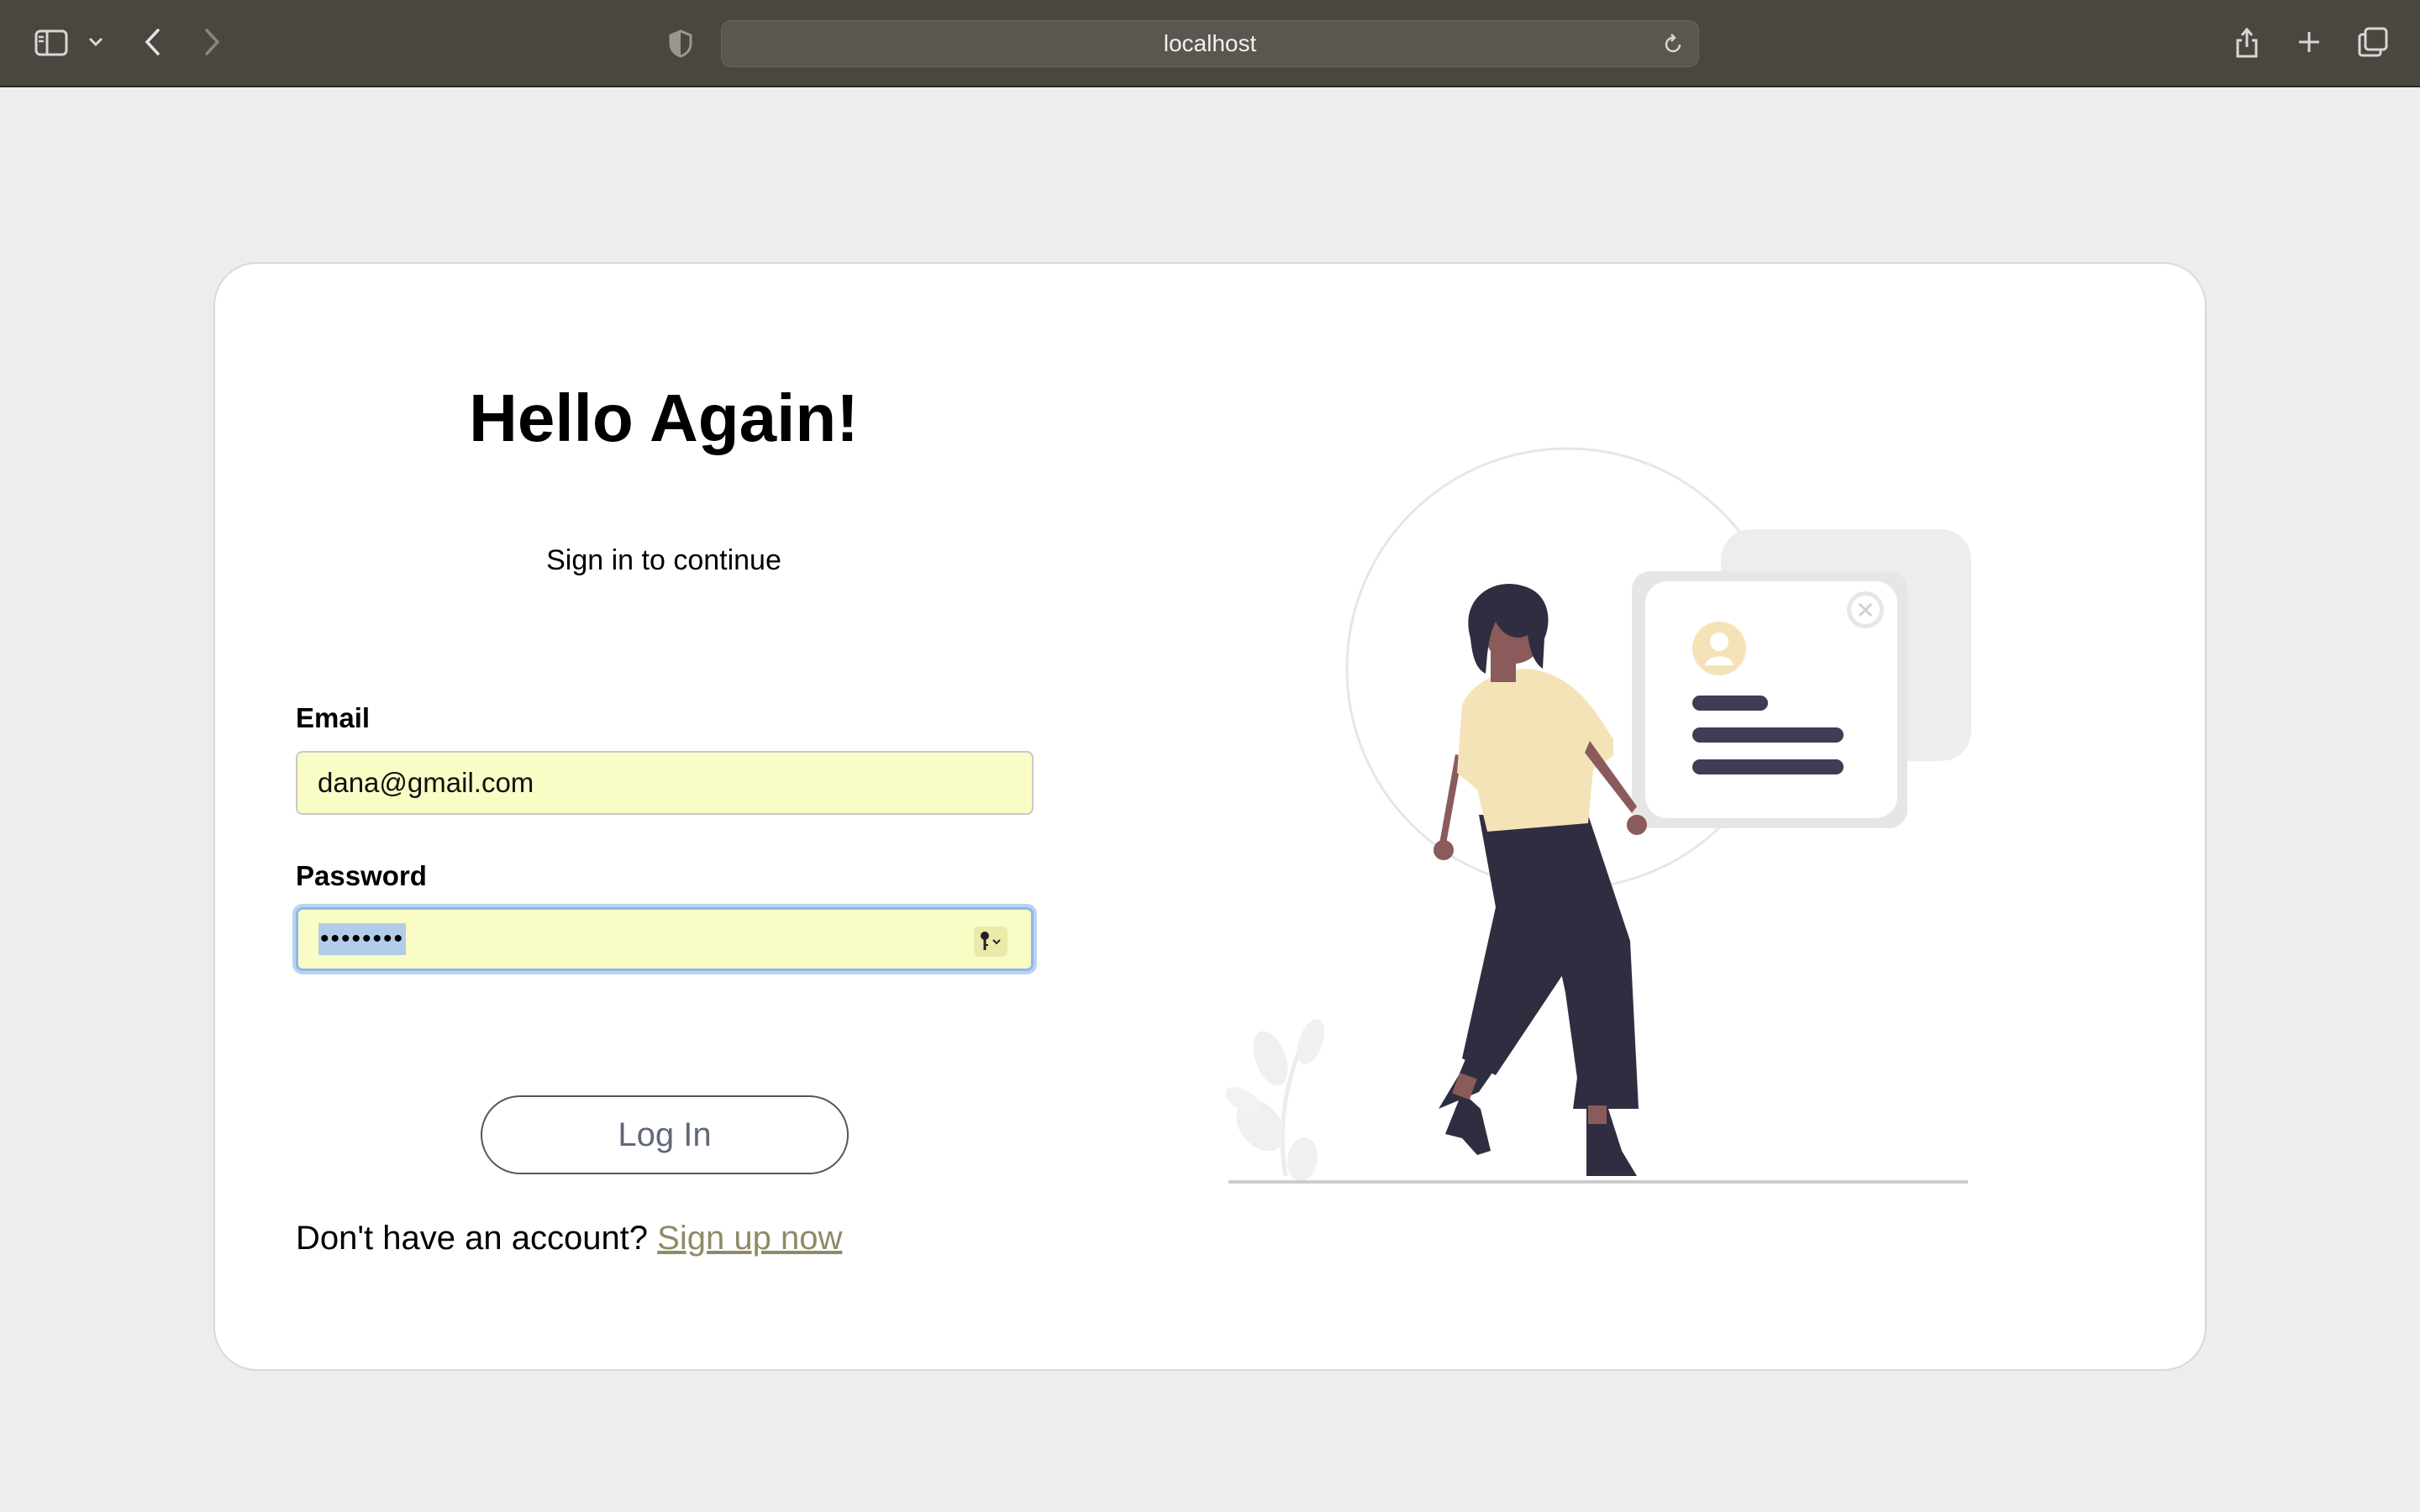 Image resolution: width=2420 pixels, height=1512 pixels. Describe the element at coordinates (665, 939) in the screenshot. I see `password-field: ••••••••` at that location.